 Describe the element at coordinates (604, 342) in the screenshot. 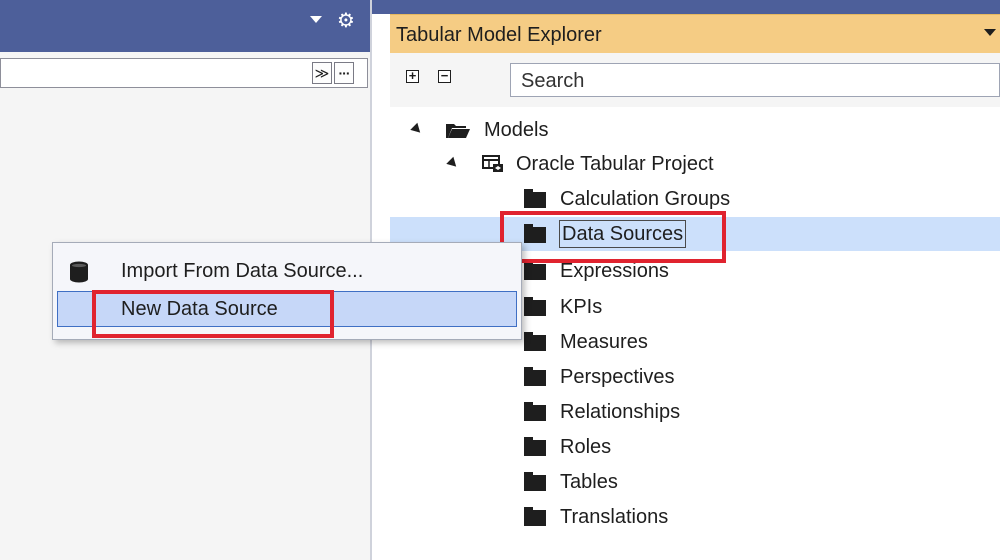

I see `tree-item-label: Measures` at that location.